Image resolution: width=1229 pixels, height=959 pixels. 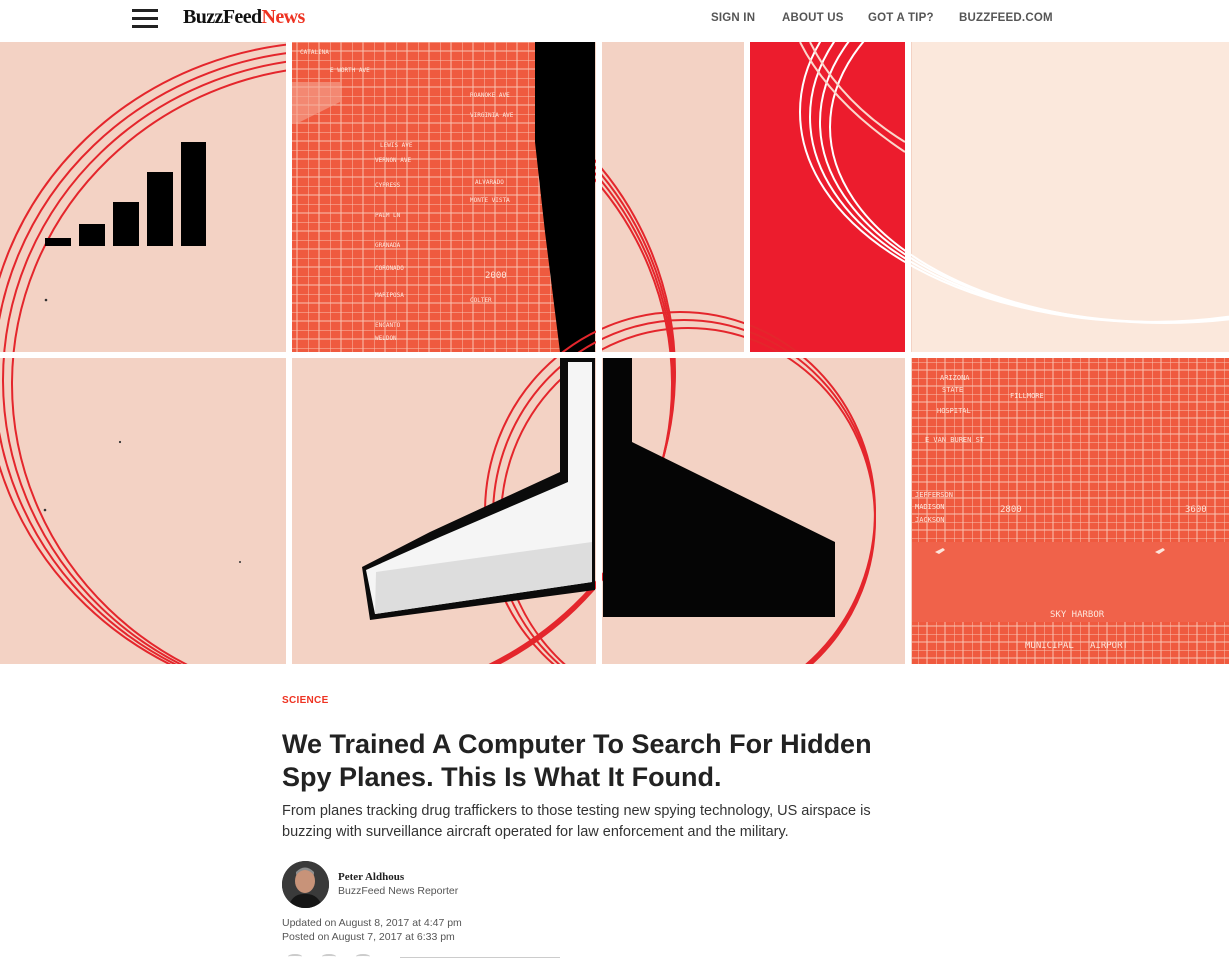 What do you see at coordinates (389, 295) in the screenshot?
I see `map-label: MARIPOSA` at bounding box center [389, 295].